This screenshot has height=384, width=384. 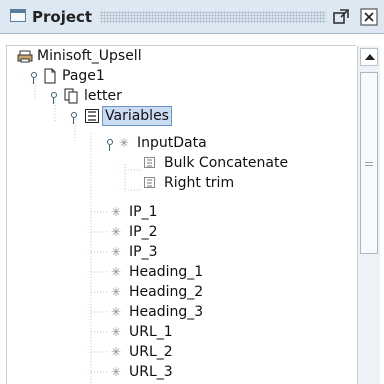 What do you see at coordinates (151, 352) in the screenshot?
I see `tree-item-label: URL_2` at bounding box center [151, 352].